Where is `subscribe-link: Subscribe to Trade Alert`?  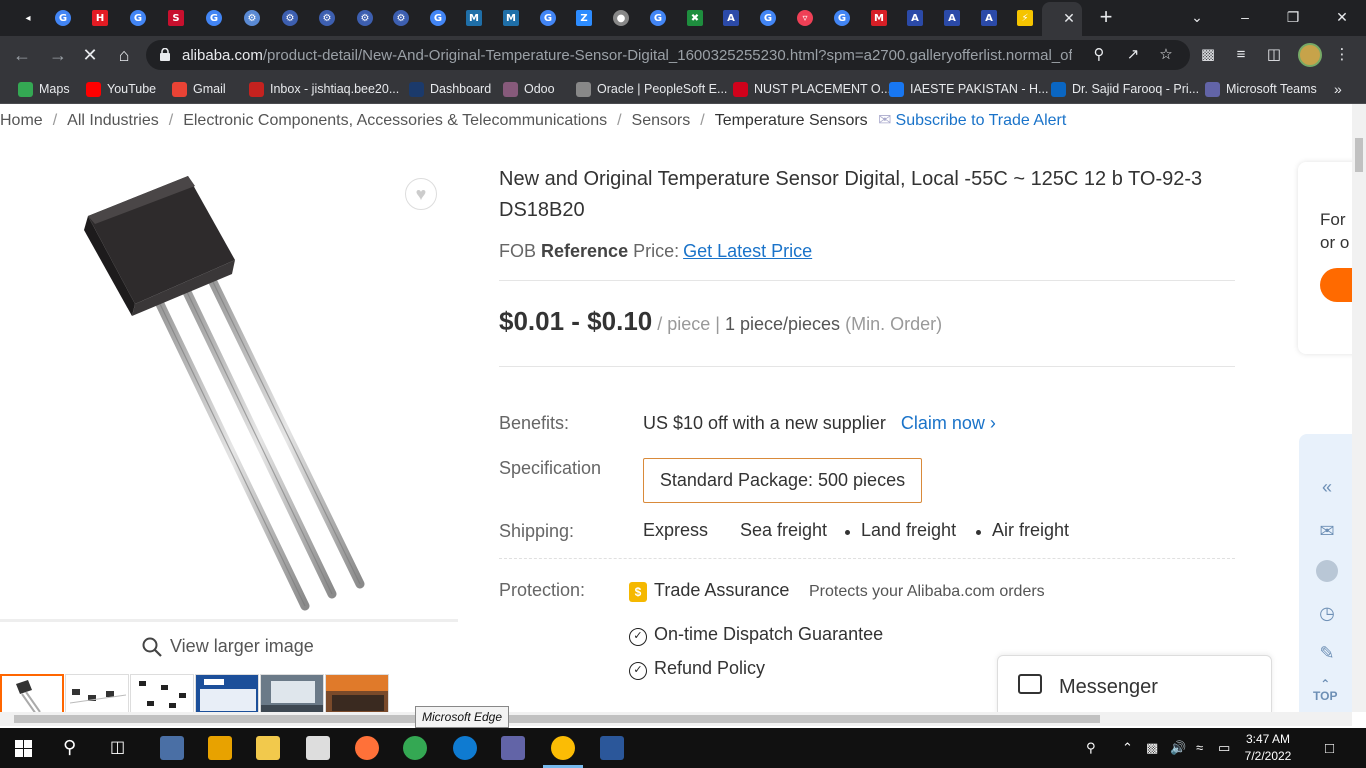
subscribe-link: Subscribe to Trade Alert is located at coordinates (981, 120).